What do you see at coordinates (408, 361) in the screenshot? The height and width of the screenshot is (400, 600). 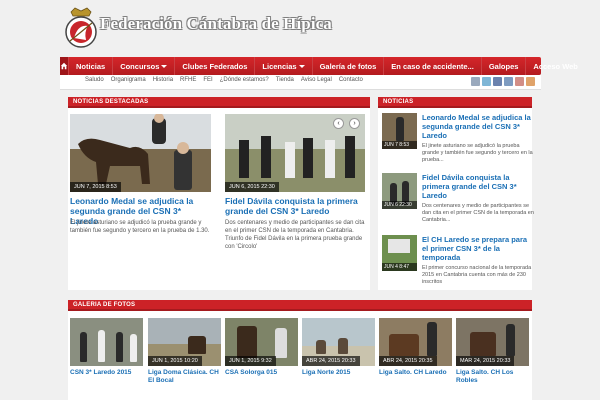 I see `gallery-date: ABR 24, 2015 20:35` at bounding box center [408, 361].